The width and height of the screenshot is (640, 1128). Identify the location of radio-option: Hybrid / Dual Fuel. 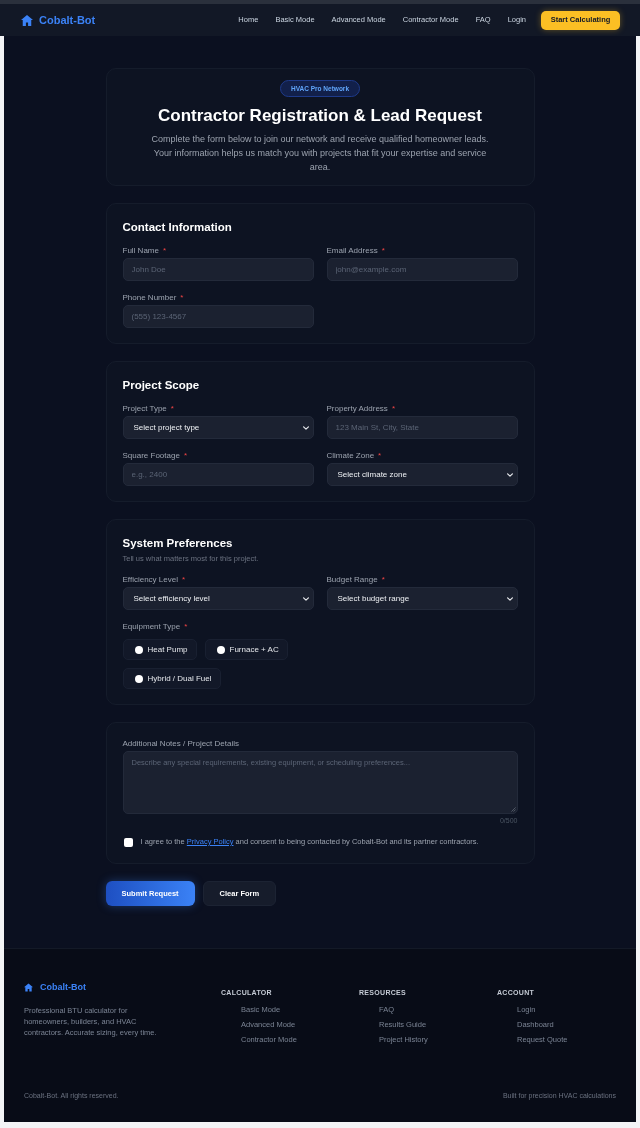
(171, 678).